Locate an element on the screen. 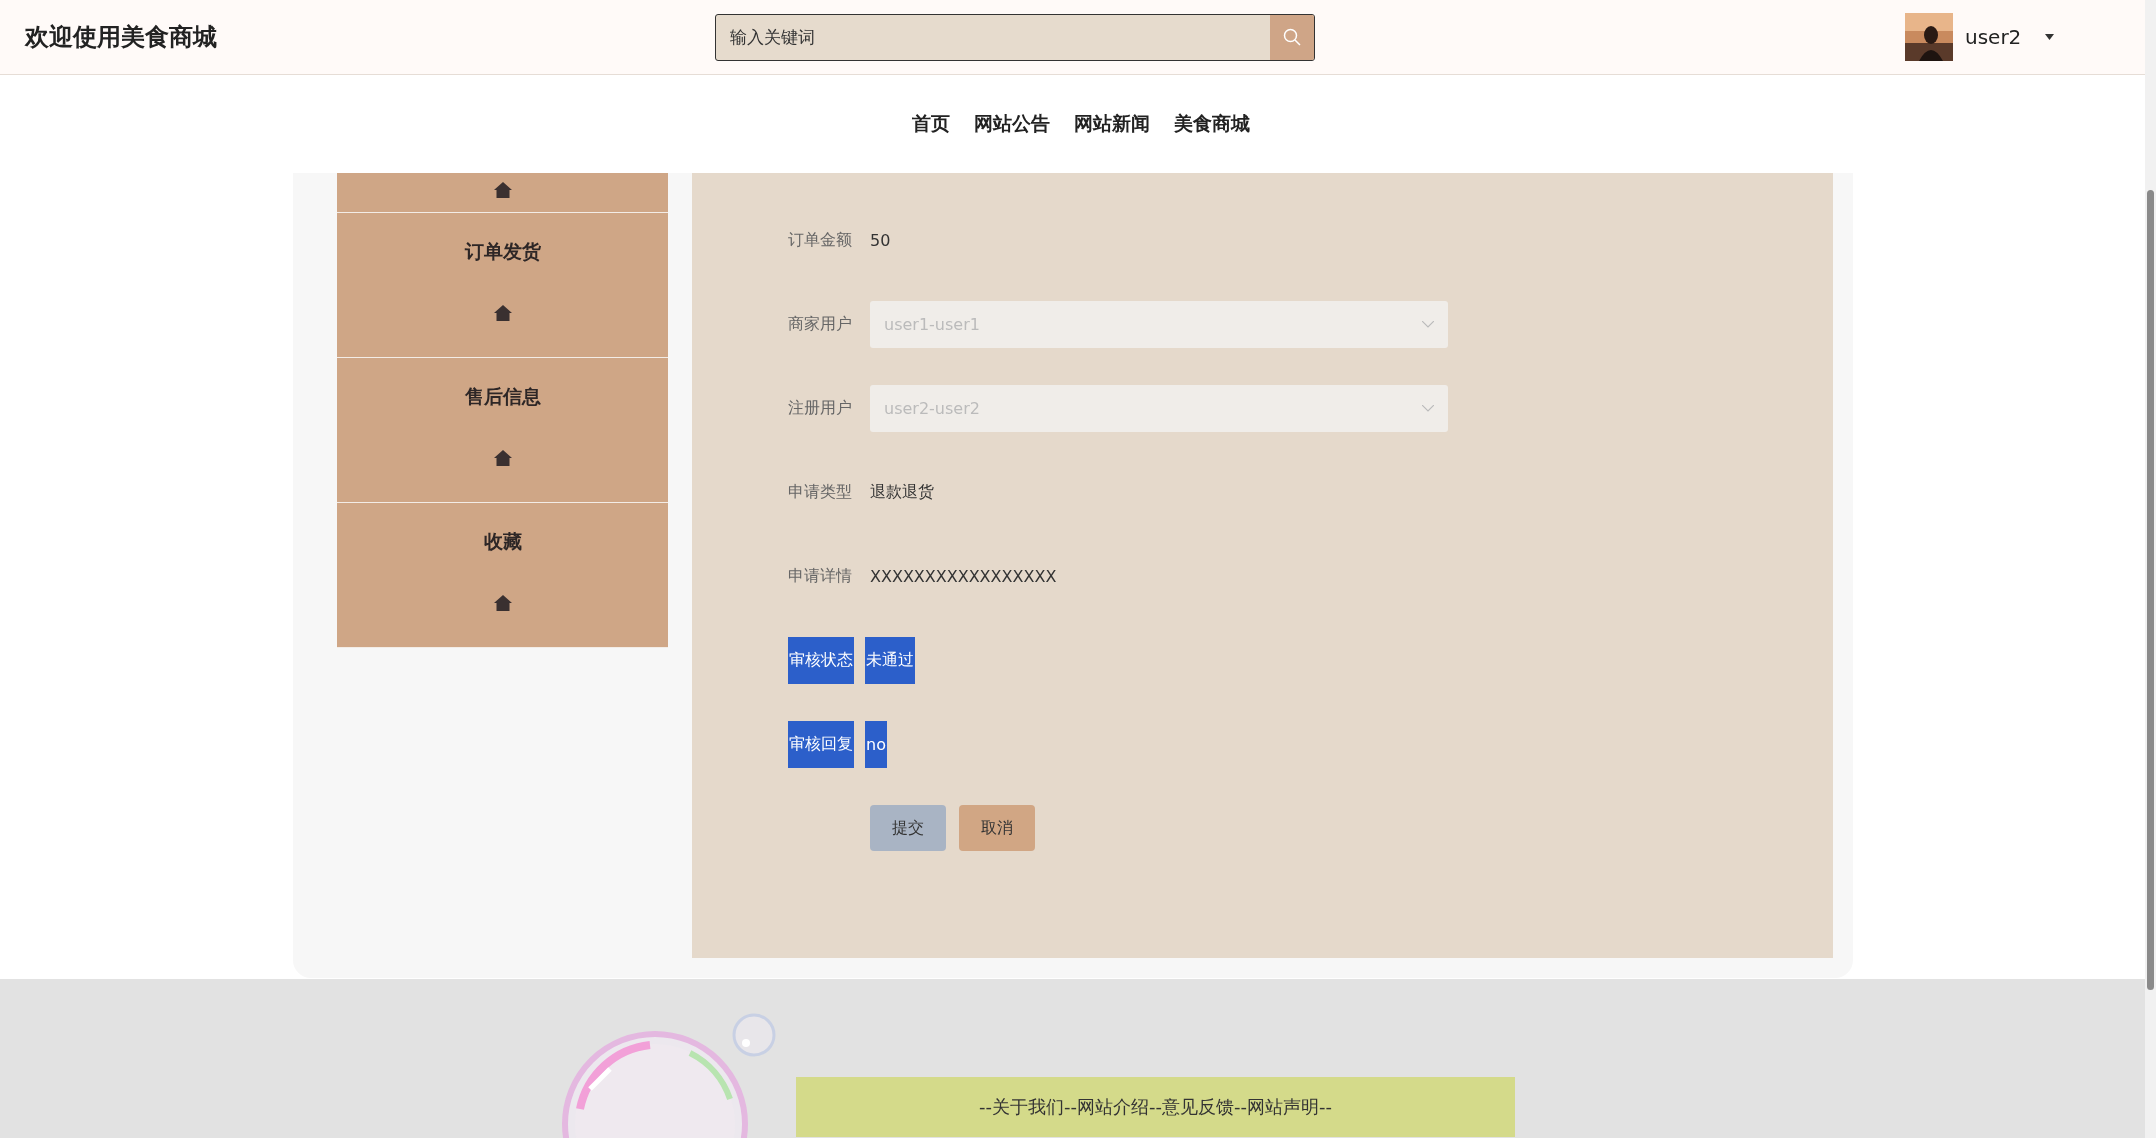 The height and width of the screenshot is (1138, 2156). nav-link: 网站新闻 is located at coordinates (1111, 124).